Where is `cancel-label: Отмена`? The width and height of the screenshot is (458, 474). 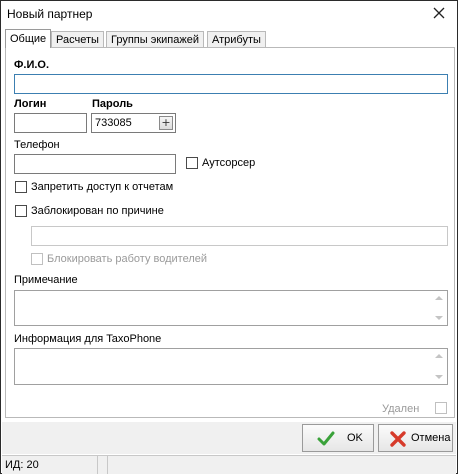 cancel-label: Отмена is located at coordinates (431, 438).